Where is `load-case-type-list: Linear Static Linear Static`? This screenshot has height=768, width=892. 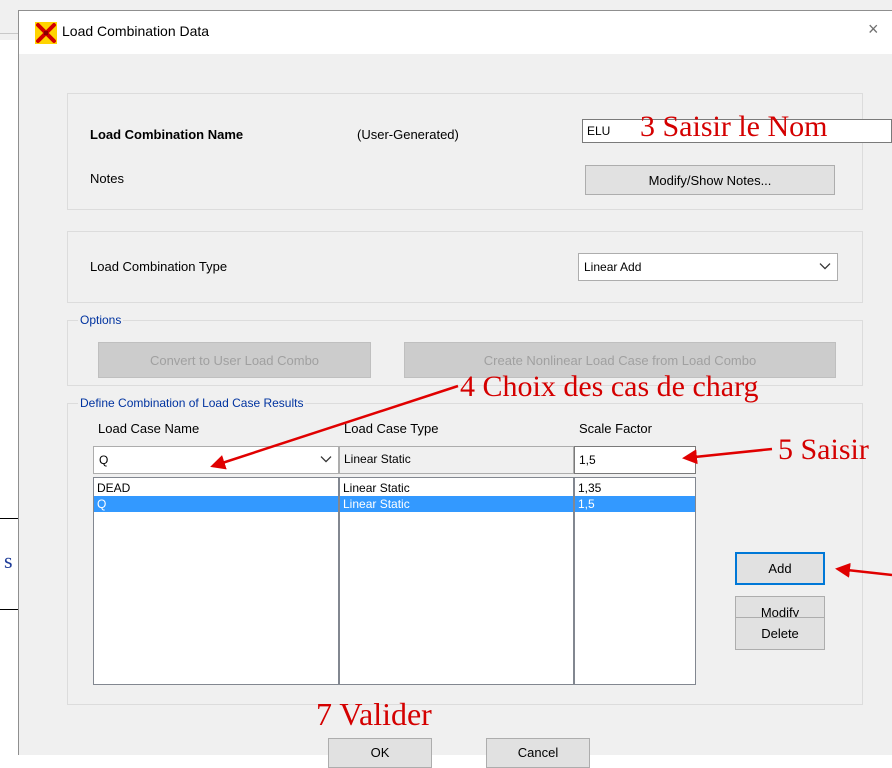
load-case-type-list: Linear Static Linear Static is located at coordinates (456, 581).